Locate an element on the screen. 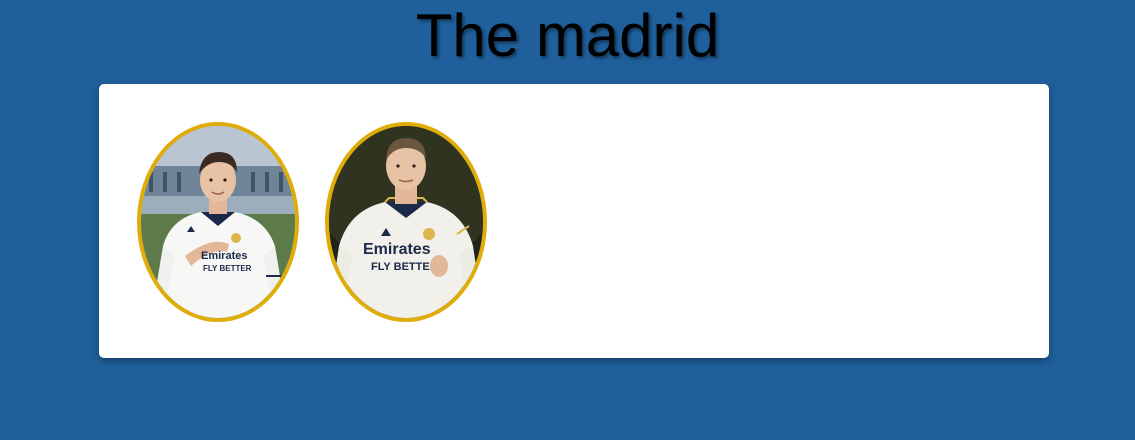 The image size is (1135, 440). player-avatar-1: Emirates FLY BETTER is located at coordinates (218, 222).